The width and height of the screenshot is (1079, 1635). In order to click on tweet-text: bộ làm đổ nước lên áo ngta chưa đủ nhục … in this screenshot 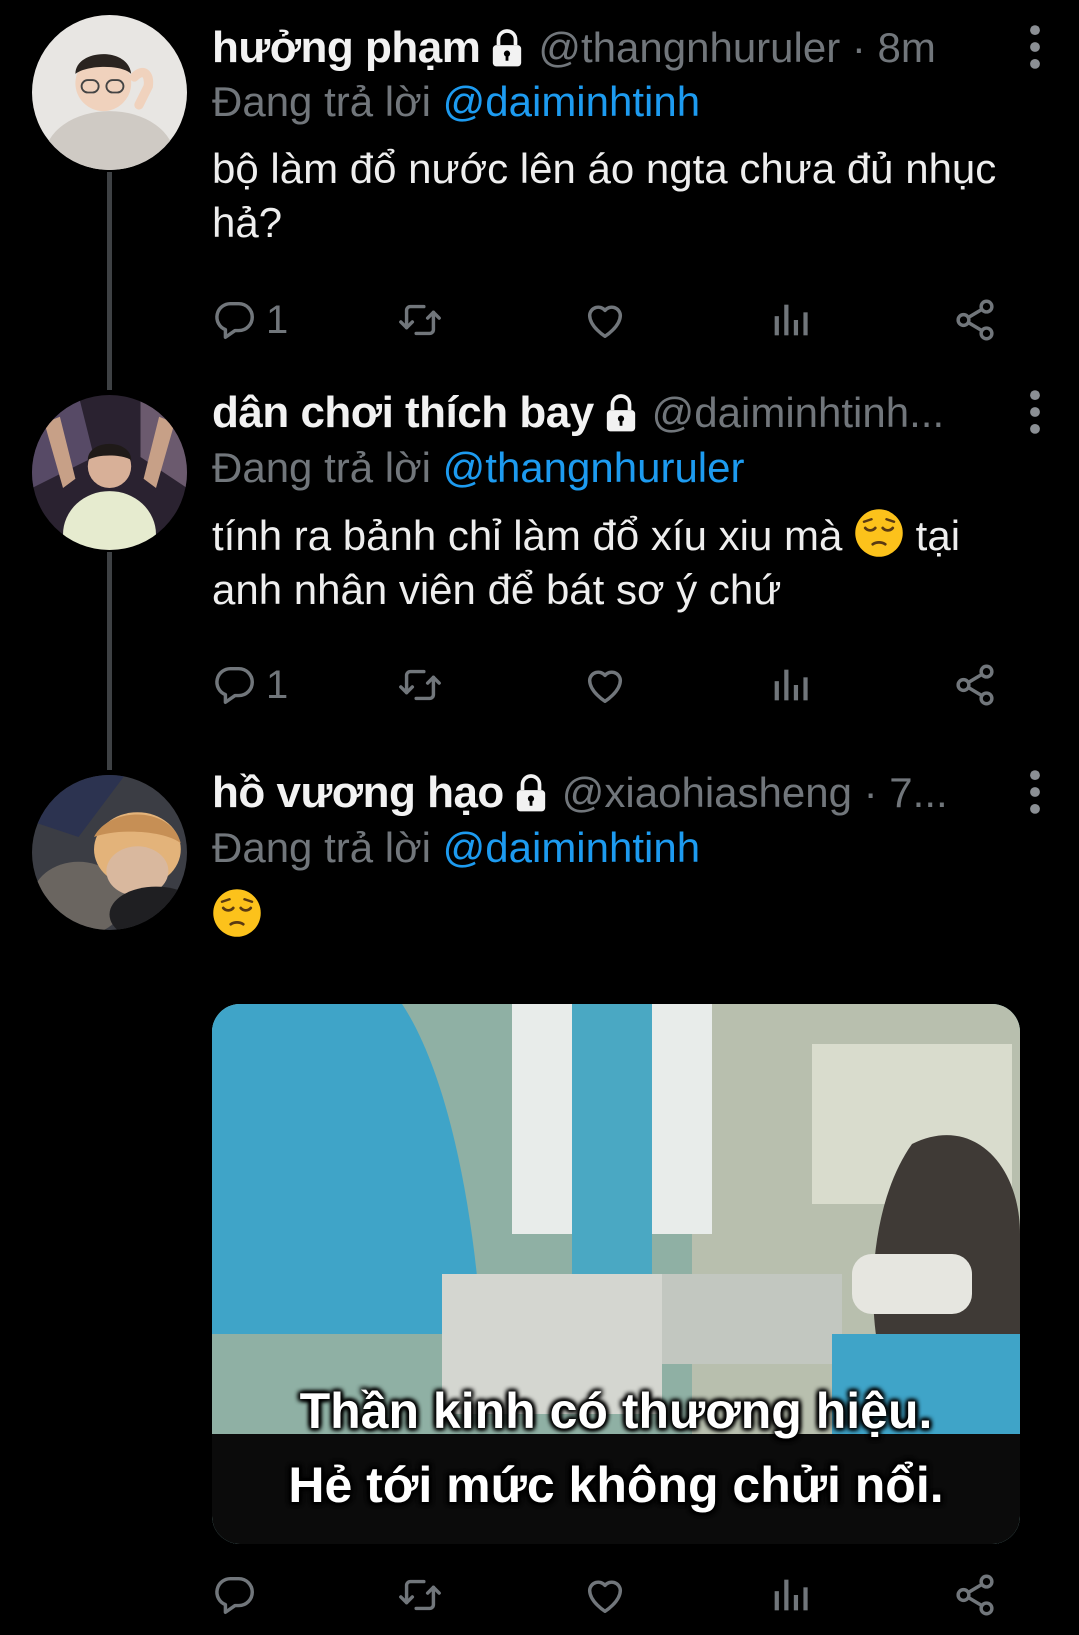, I will do `click(604, 195)`.